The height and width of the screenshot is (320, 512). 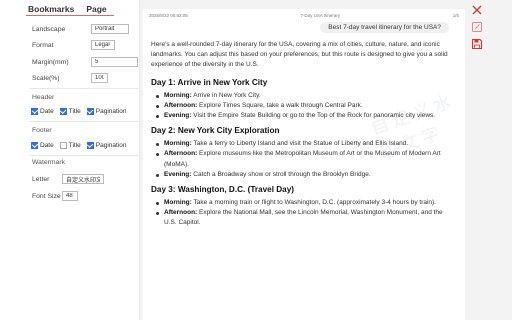 I want to click on header-options: Date Title Pagination, so click(x=82, y=111).